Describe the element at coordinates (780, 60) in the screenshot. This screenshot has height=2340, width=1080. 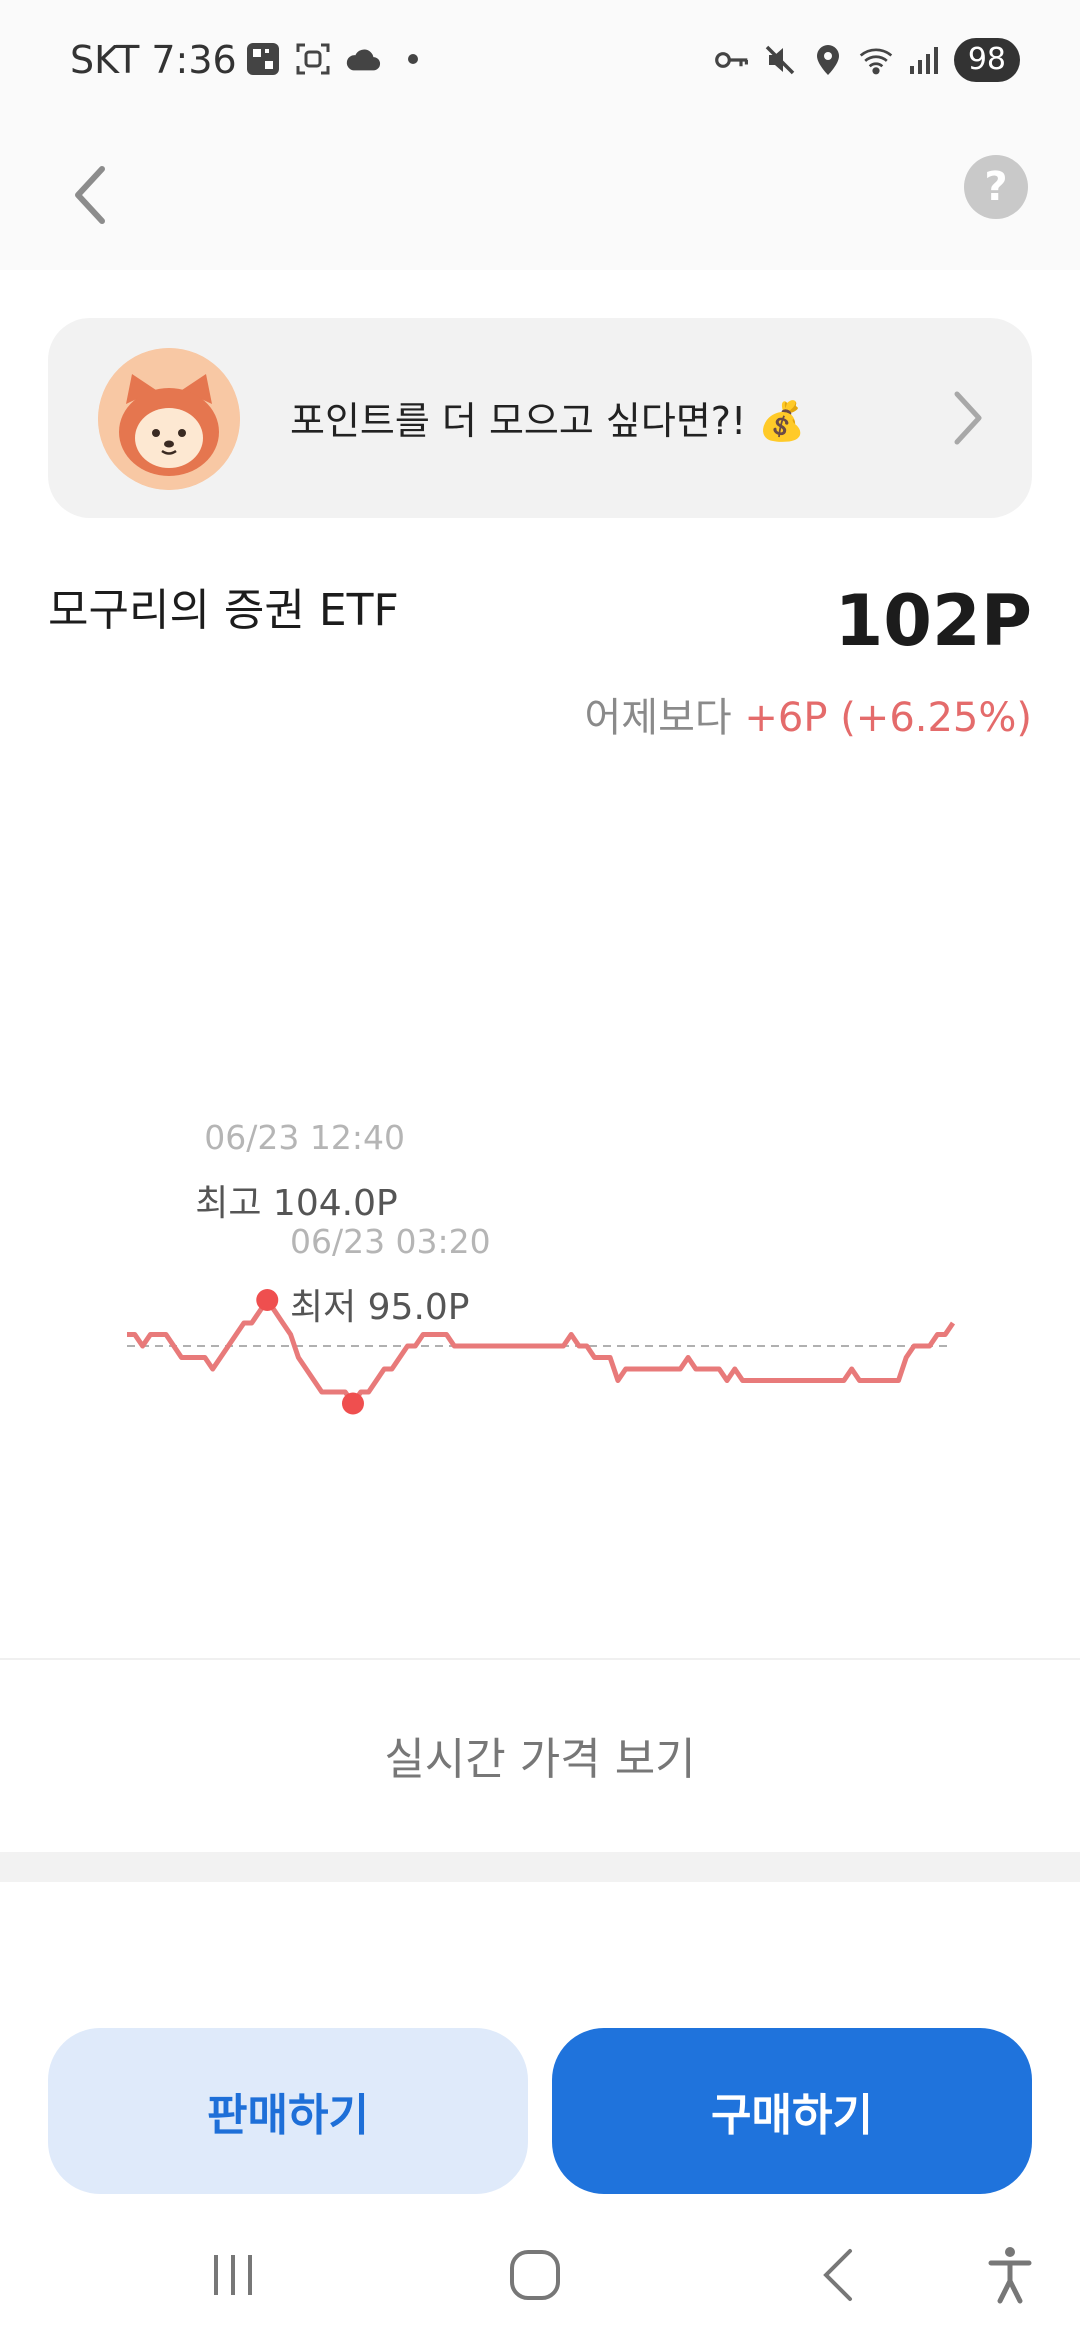
I see `mute-icon` at that location.